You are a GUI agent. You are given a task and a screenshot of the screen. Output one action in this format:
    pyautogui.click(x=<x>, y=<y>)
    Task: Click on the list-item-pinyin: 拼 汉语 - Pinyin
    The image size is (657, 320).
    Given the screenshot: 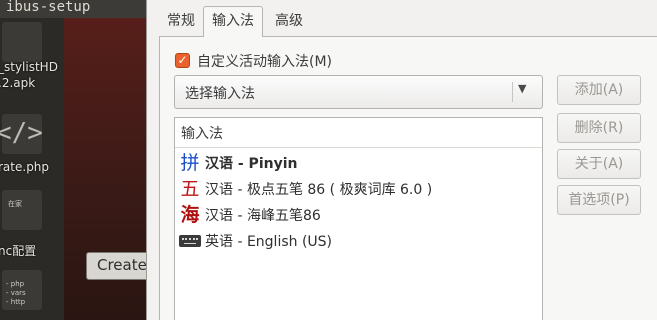 What is the action you would take?
    pyautogui.click(x=358, y=163)
    